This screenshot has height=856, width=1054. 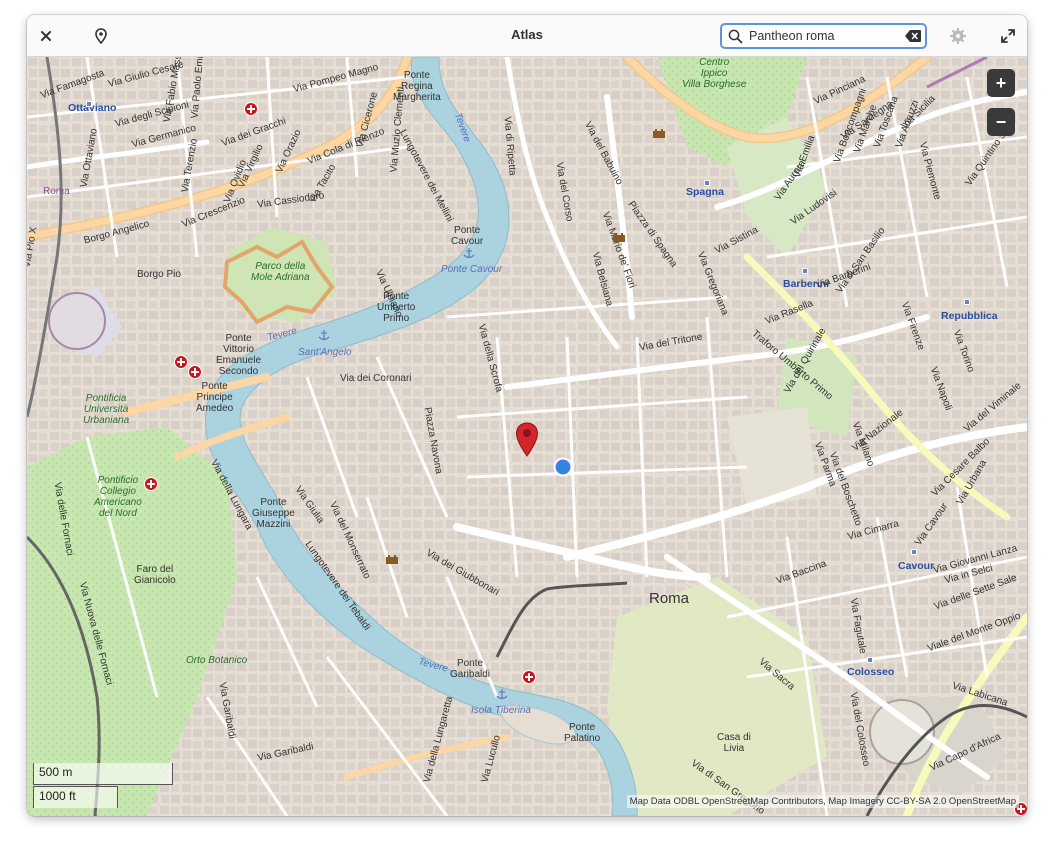 I want to click on close-button, so click(x=46, y=36).